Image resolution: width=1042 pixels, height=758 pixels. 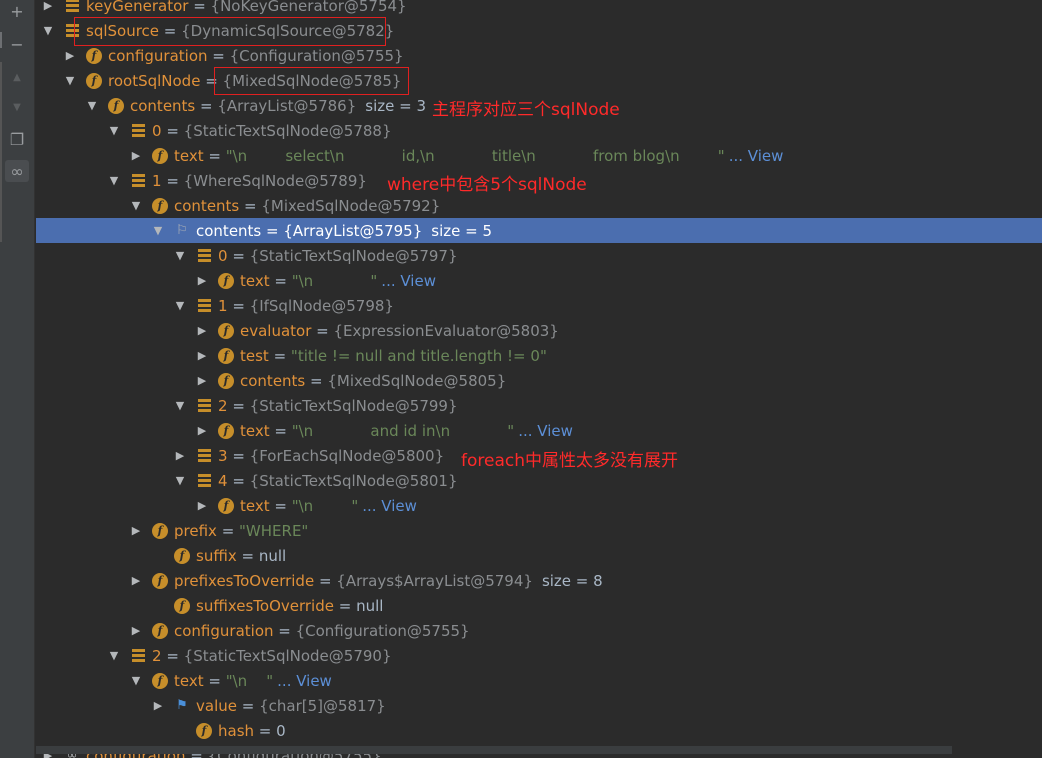 What do you see at coordinates (255, 280) in the screenshot?
I see `variable-name: text` at bounding box center [255, 280].